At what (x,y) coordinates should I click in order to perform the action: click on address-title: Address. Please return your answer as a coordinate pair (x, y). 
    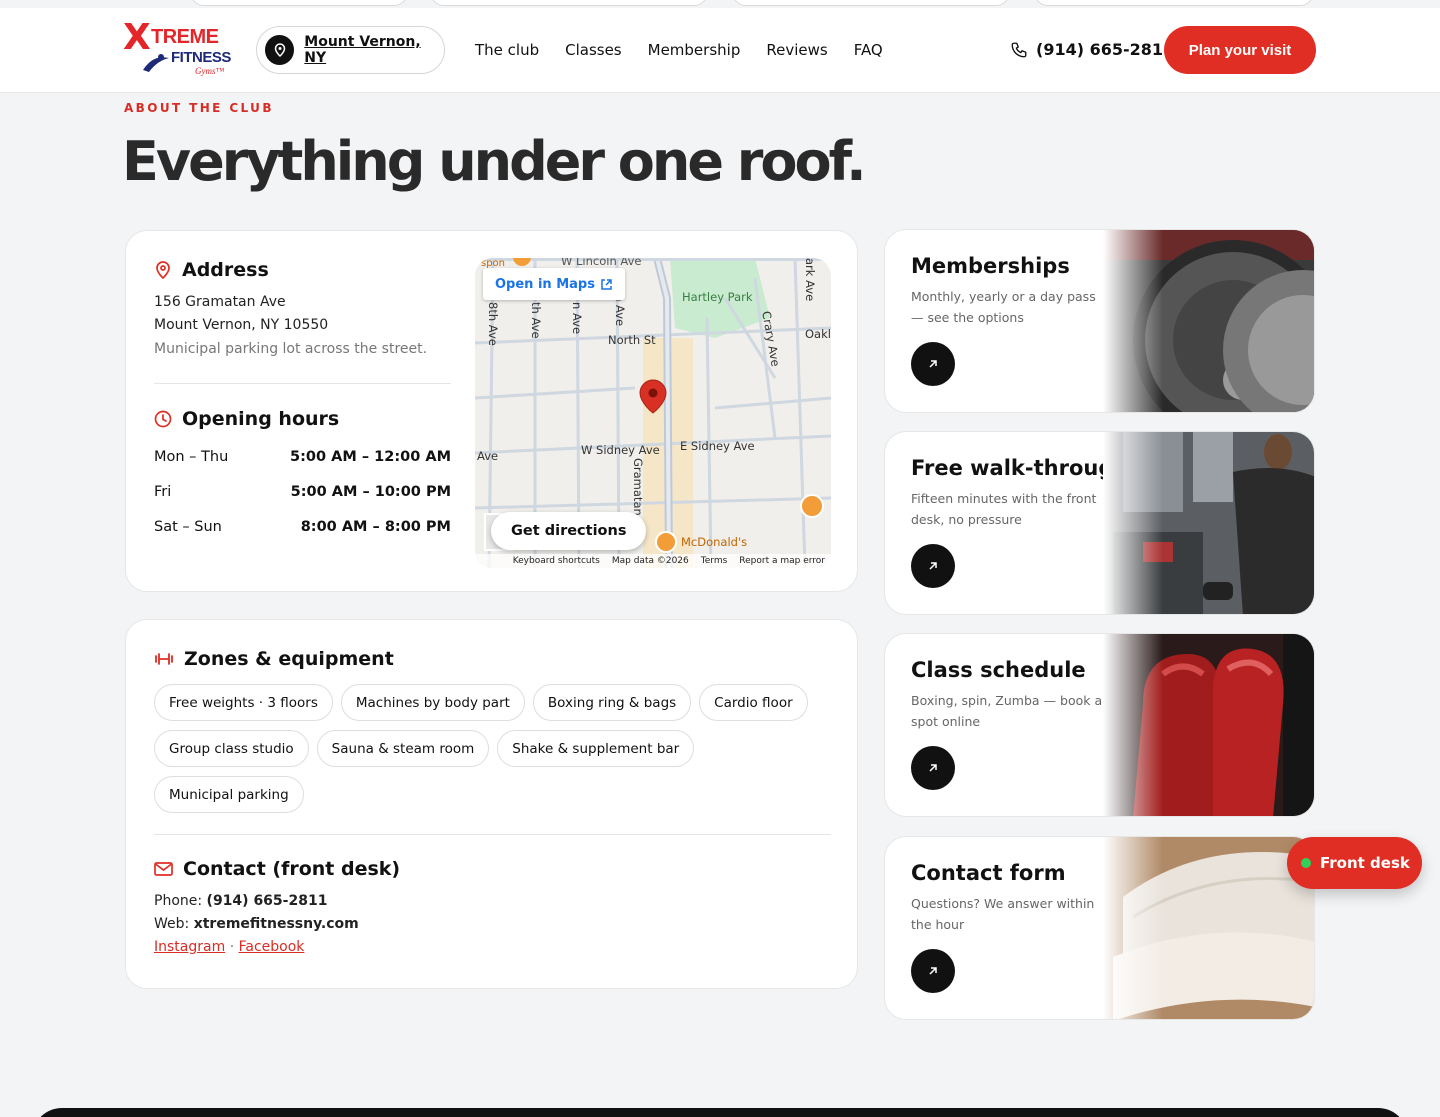
    Looking at the image, I should click on (225, 270).